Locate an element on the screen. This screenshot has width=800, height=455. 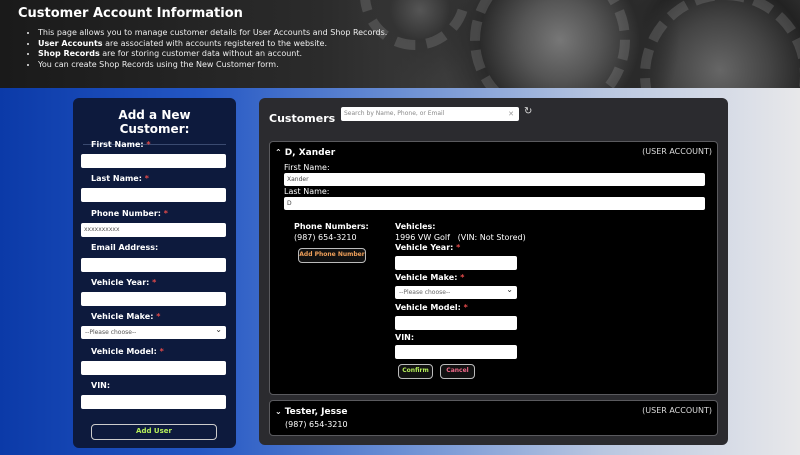
customer-name: D, Xander is located at coordinates (310, 153).